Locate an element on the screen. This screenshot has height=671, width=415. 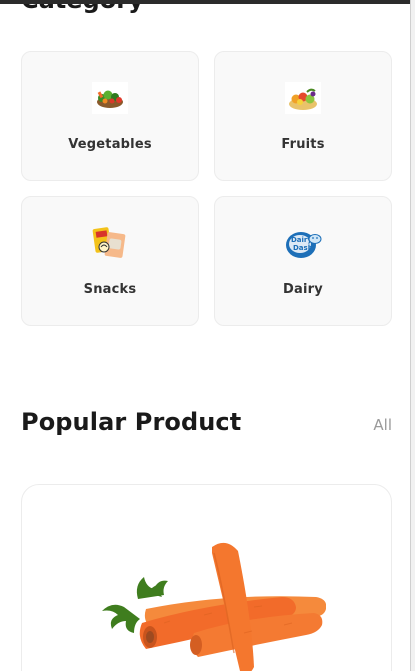
scrollbar-track is located at coordinates (412, 335).